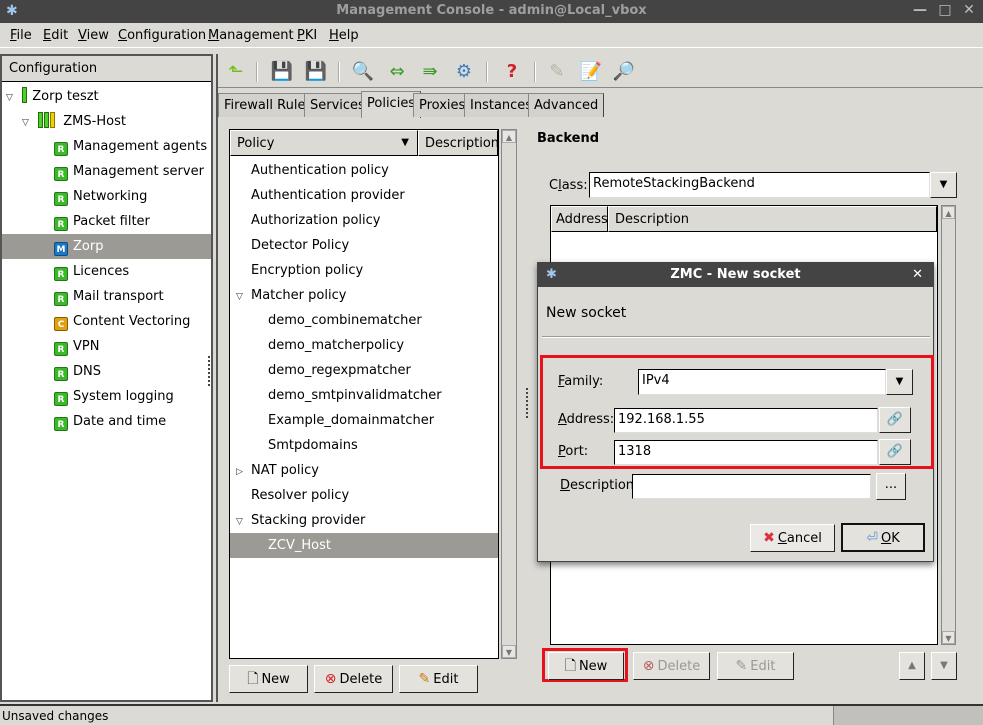 The height and width of the screenshot is (725, 983). I want to click on status-bar-icon, so click(25, 95).